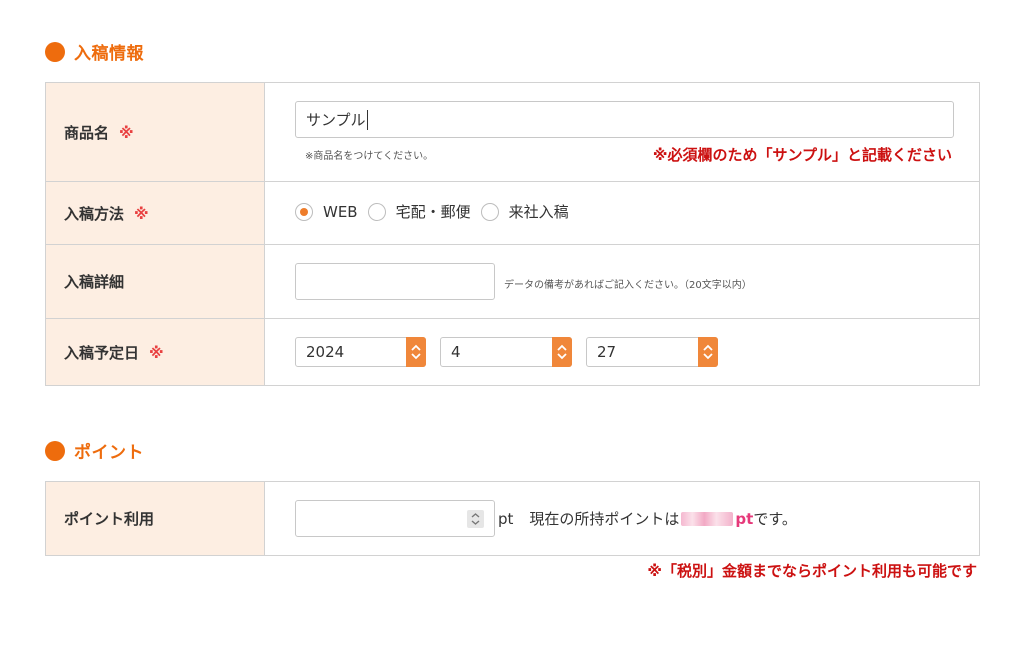  Describe the element at coordinates (155, 213) in the screenshot. I see `label-submission-method: 入稿方法 ※` at that location.